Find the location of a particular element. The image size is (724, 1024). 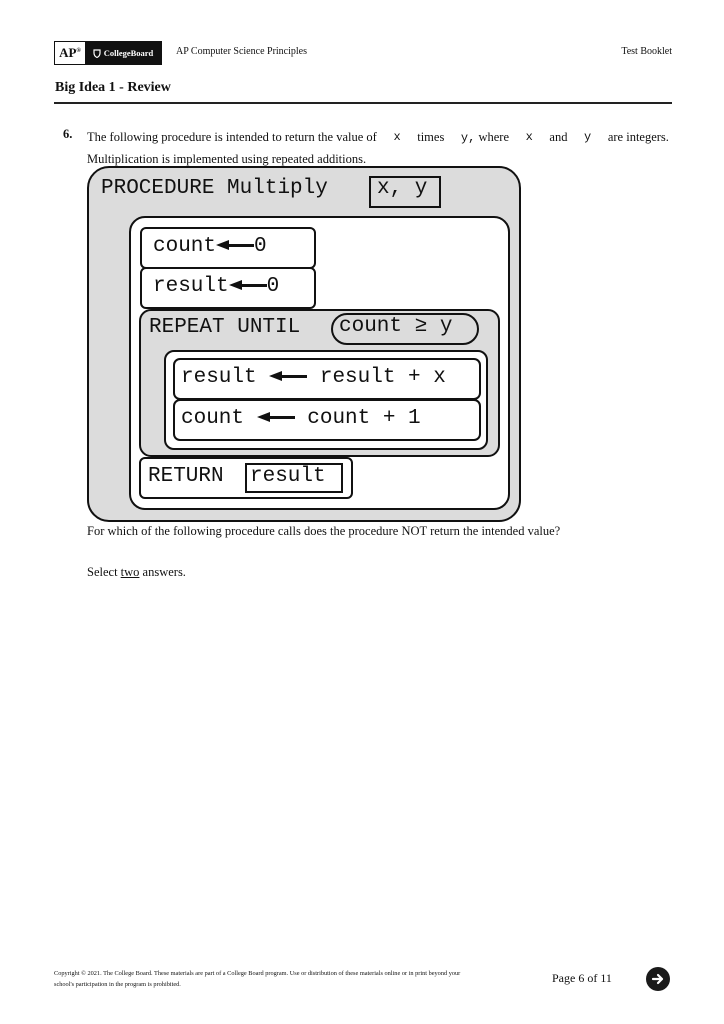

ap-collegeboard-logo: AP ® CollegeBoard is located at coordinates (108, 53).